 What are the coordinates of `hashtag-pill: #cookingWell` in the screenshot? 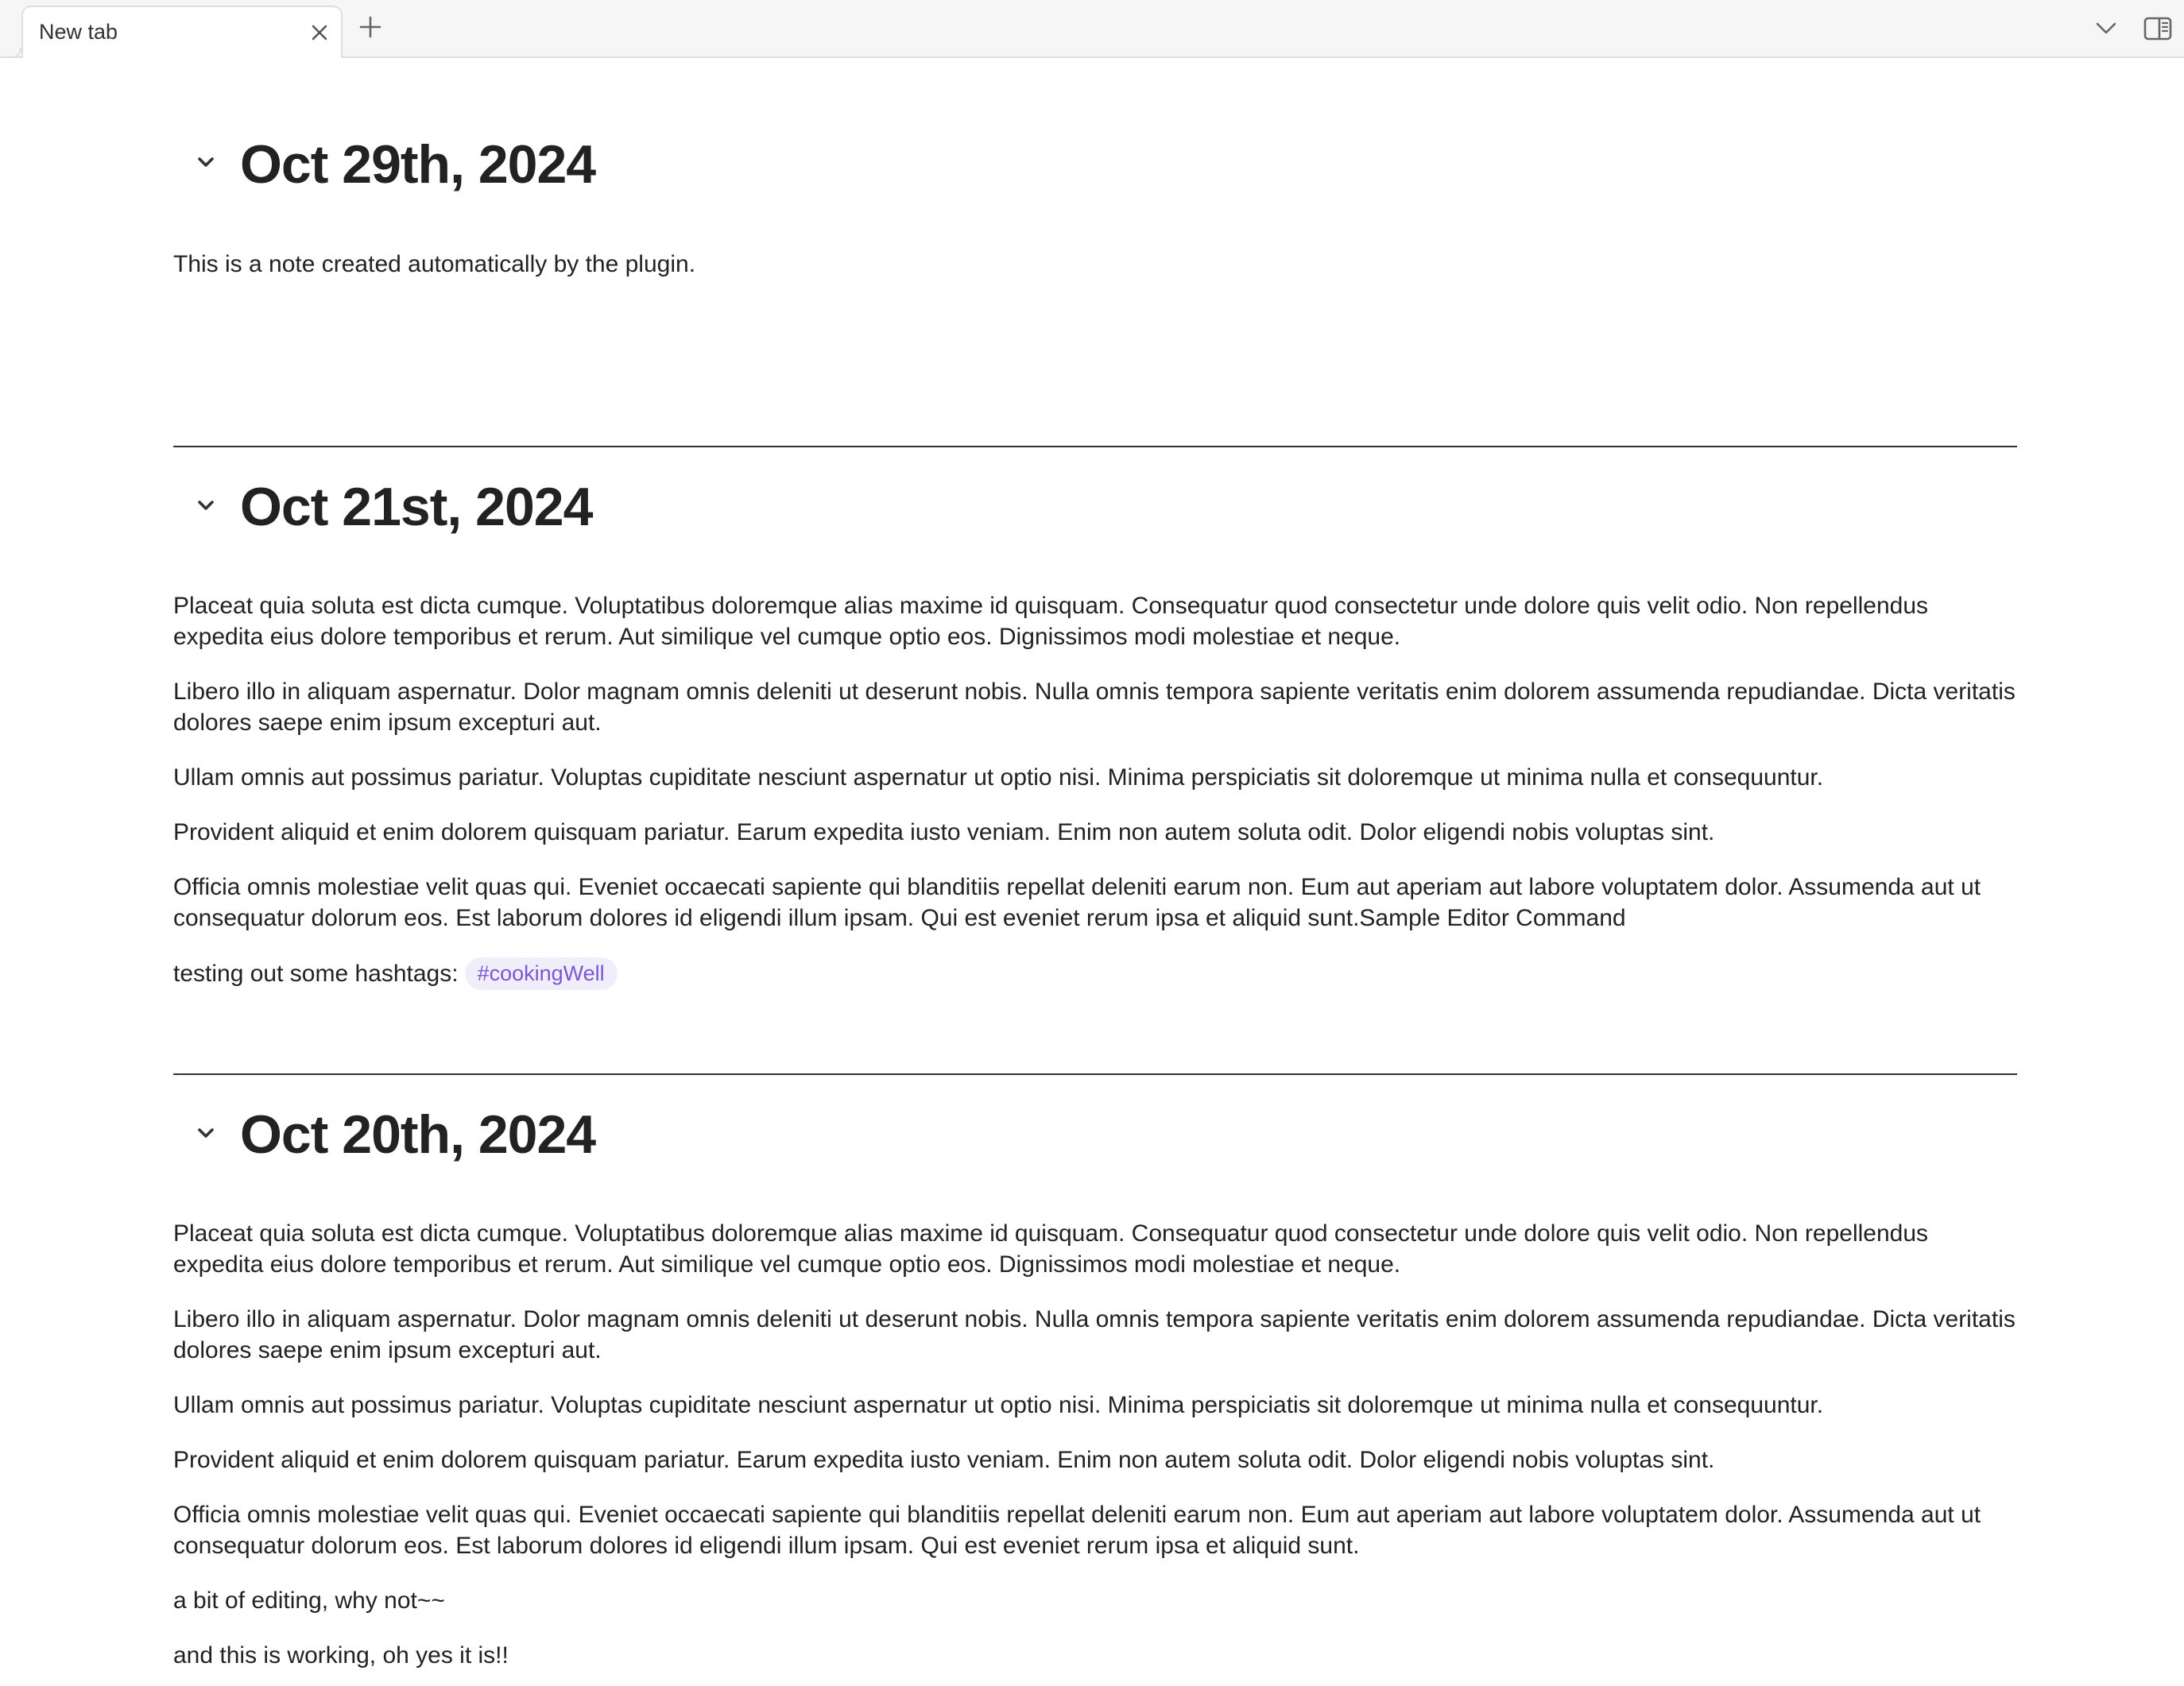 It's located at (541, 974).